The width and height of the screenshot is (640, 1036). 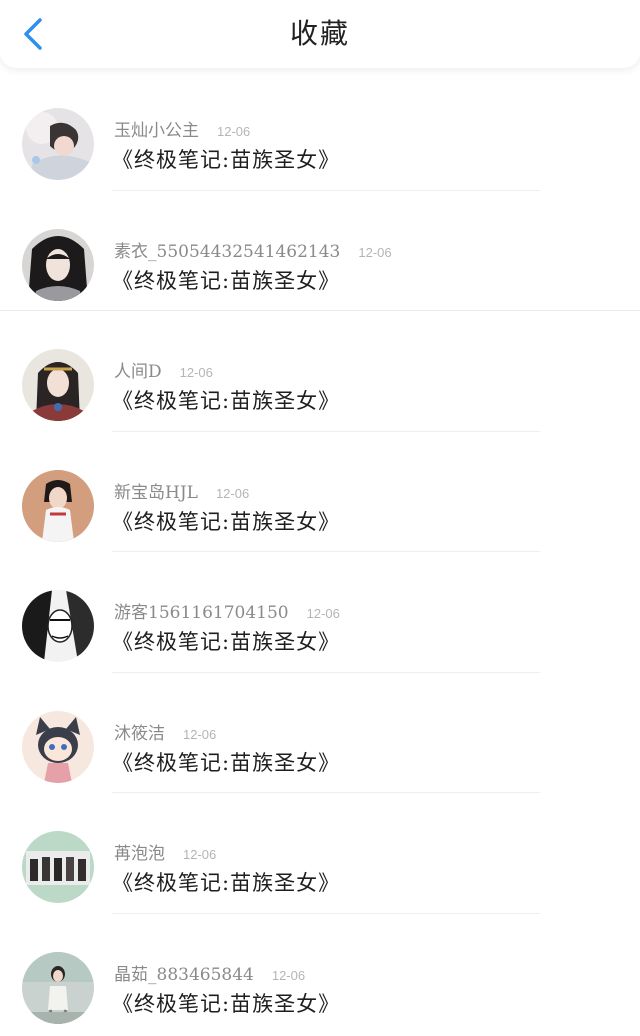 I want to click on item-meta: 素衣_55054432541462143 12-06, so click(x=253, y=252).